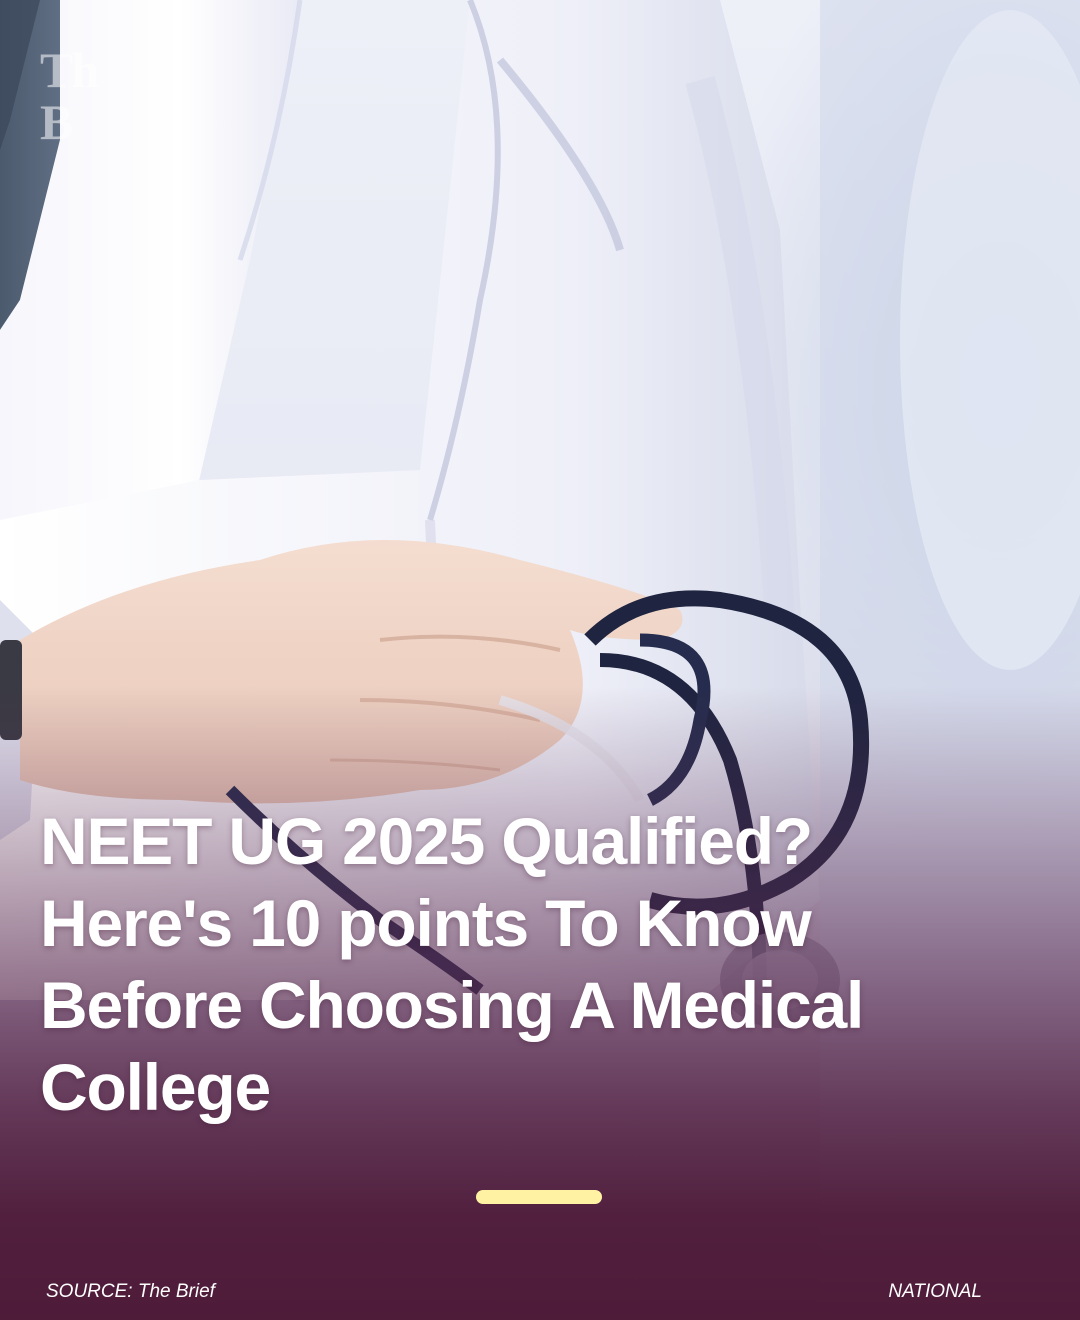  I want to click on headline-line-2: Here's 10 points To Know, so click(426, 923).